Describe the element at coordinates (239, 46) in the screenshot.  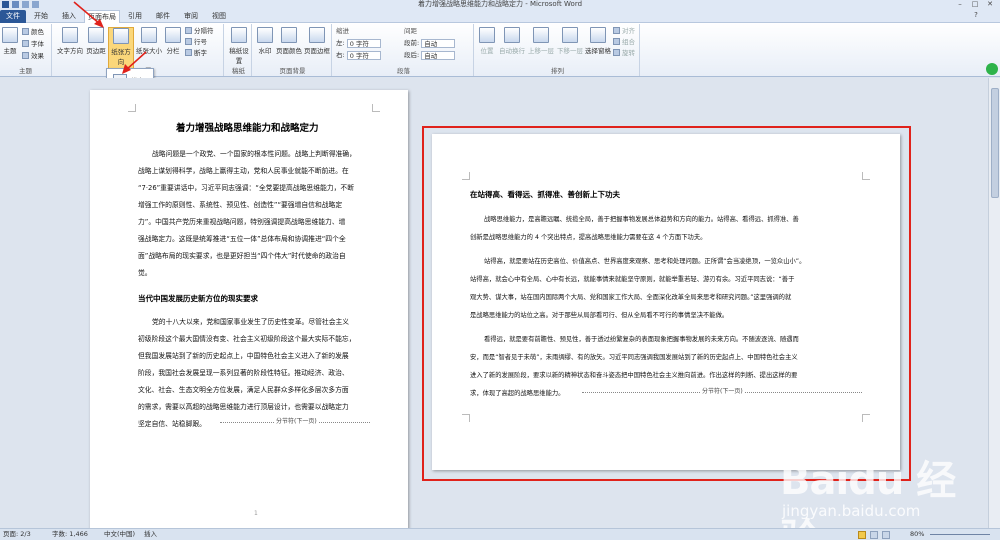
I see `draft-settings-button: 稿纸设置` at that location.